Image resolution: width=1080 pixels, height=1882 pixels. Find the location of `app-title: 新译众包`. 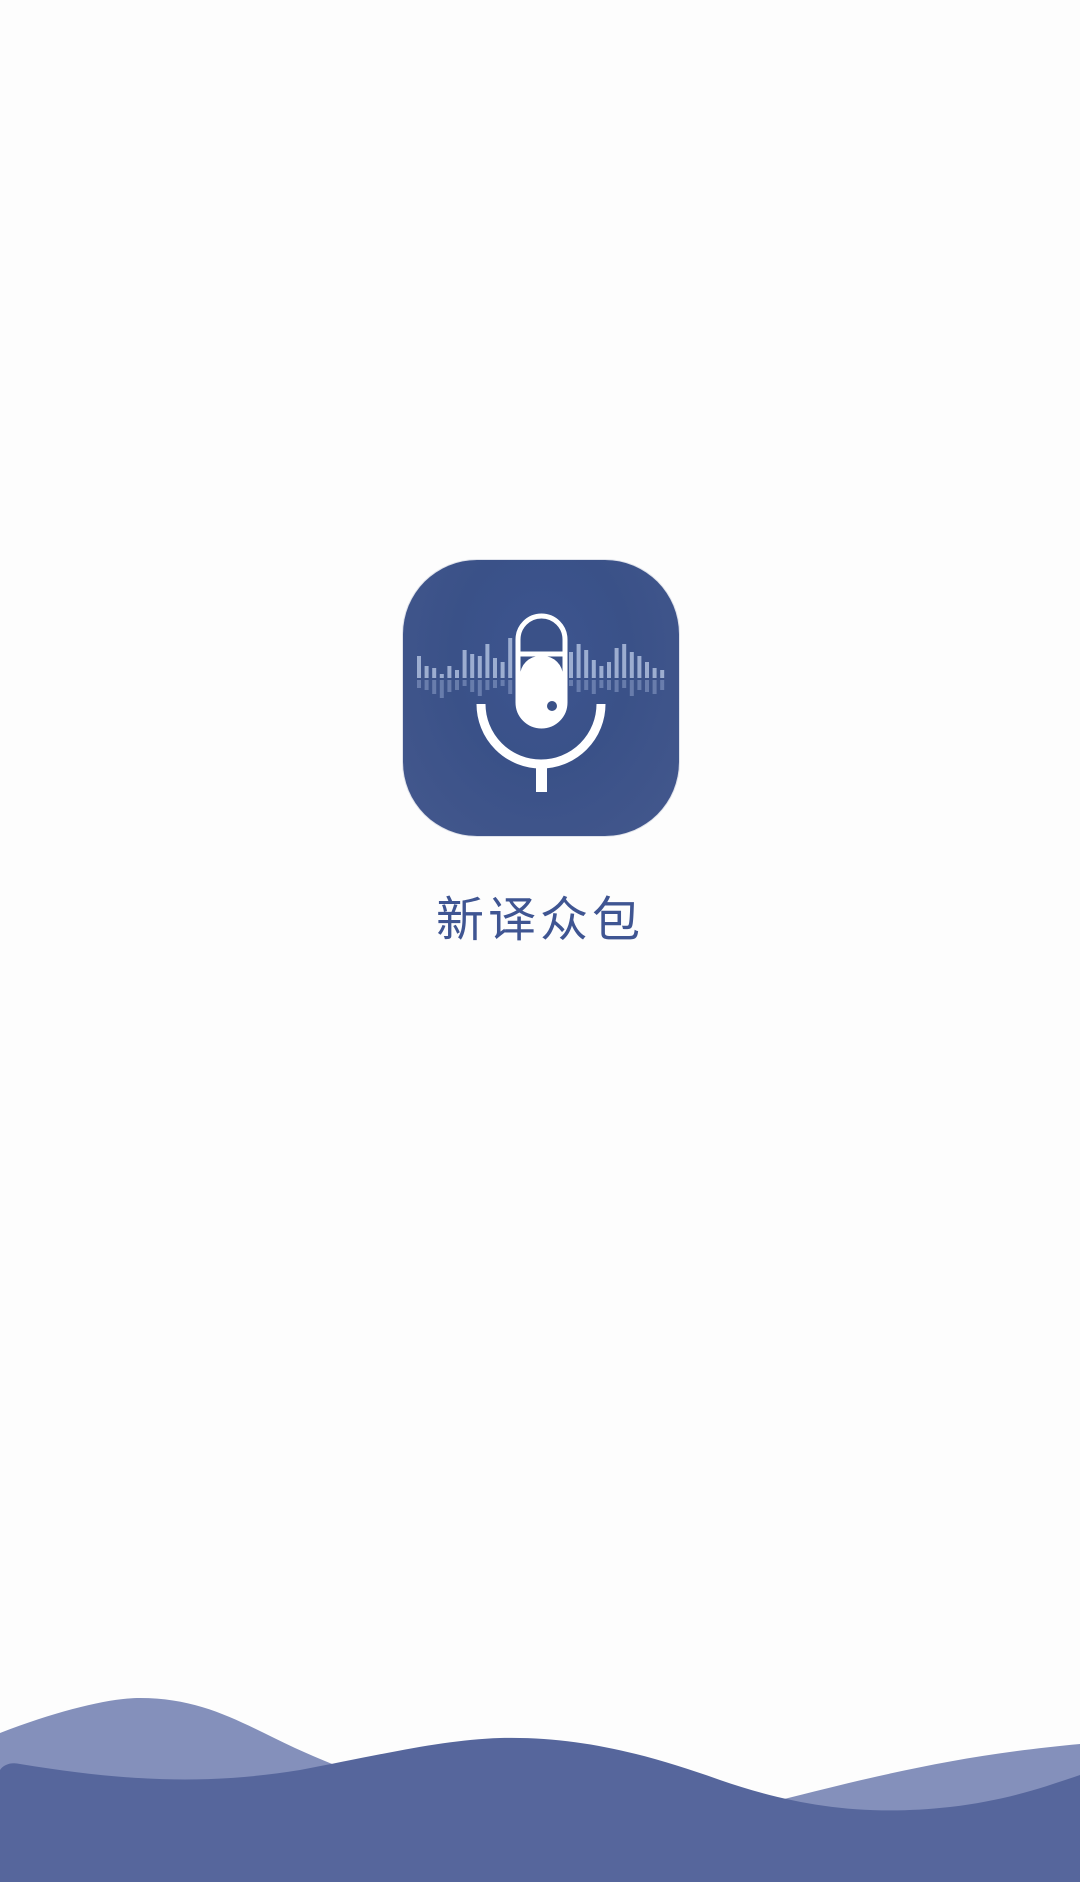

app-title: 新译众包 is located at coordinates (539, 920).